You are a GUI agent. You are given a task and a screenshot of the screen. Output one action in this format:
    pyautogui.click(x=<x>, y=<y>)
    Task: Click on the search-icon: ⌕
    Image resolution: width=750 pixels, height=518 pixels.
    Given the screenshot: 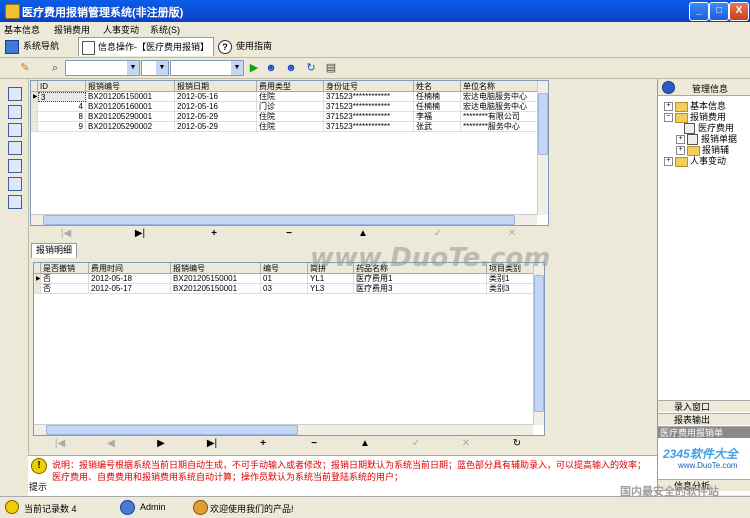 What is the action you would take?
    pyautogui.click(x=55, y=68)
    